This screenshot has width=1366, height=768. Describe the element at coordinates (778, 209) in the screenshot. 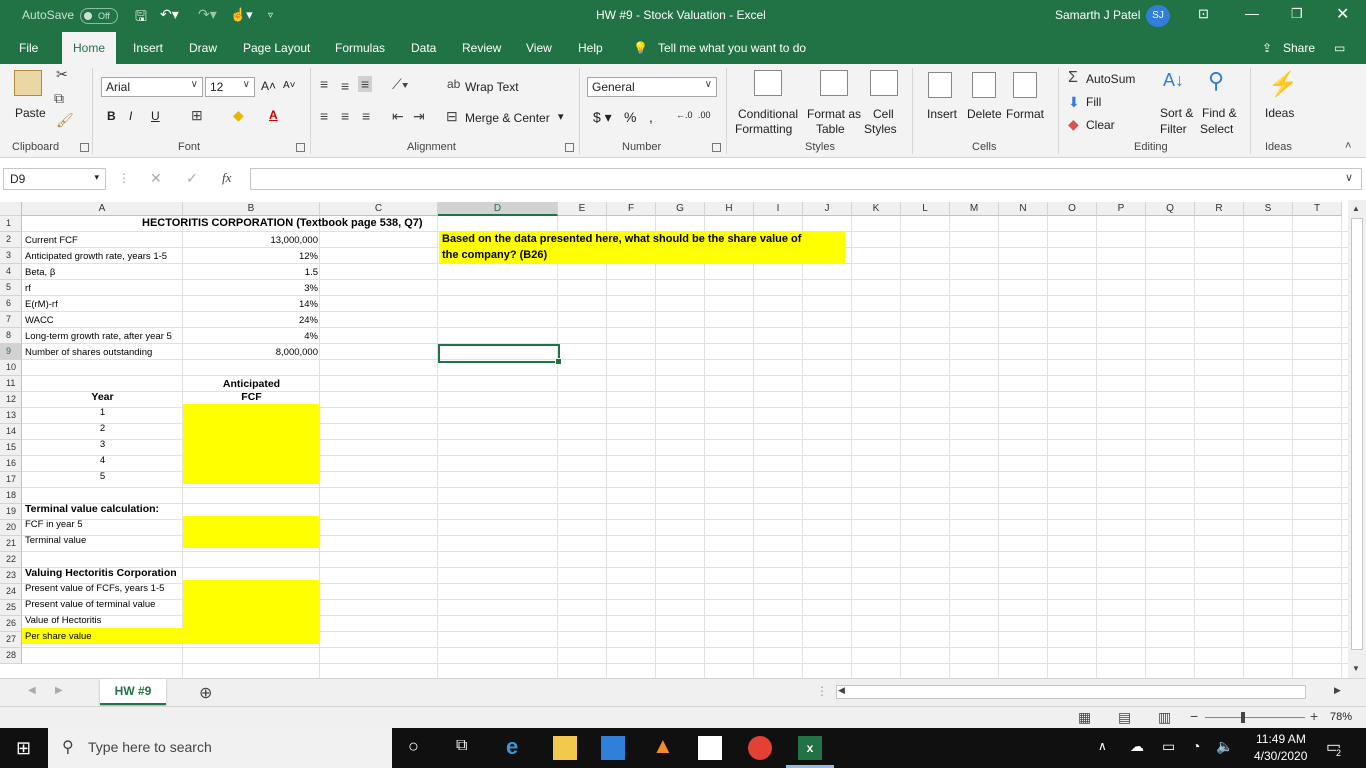

I see `column-header-i: I` at that location.